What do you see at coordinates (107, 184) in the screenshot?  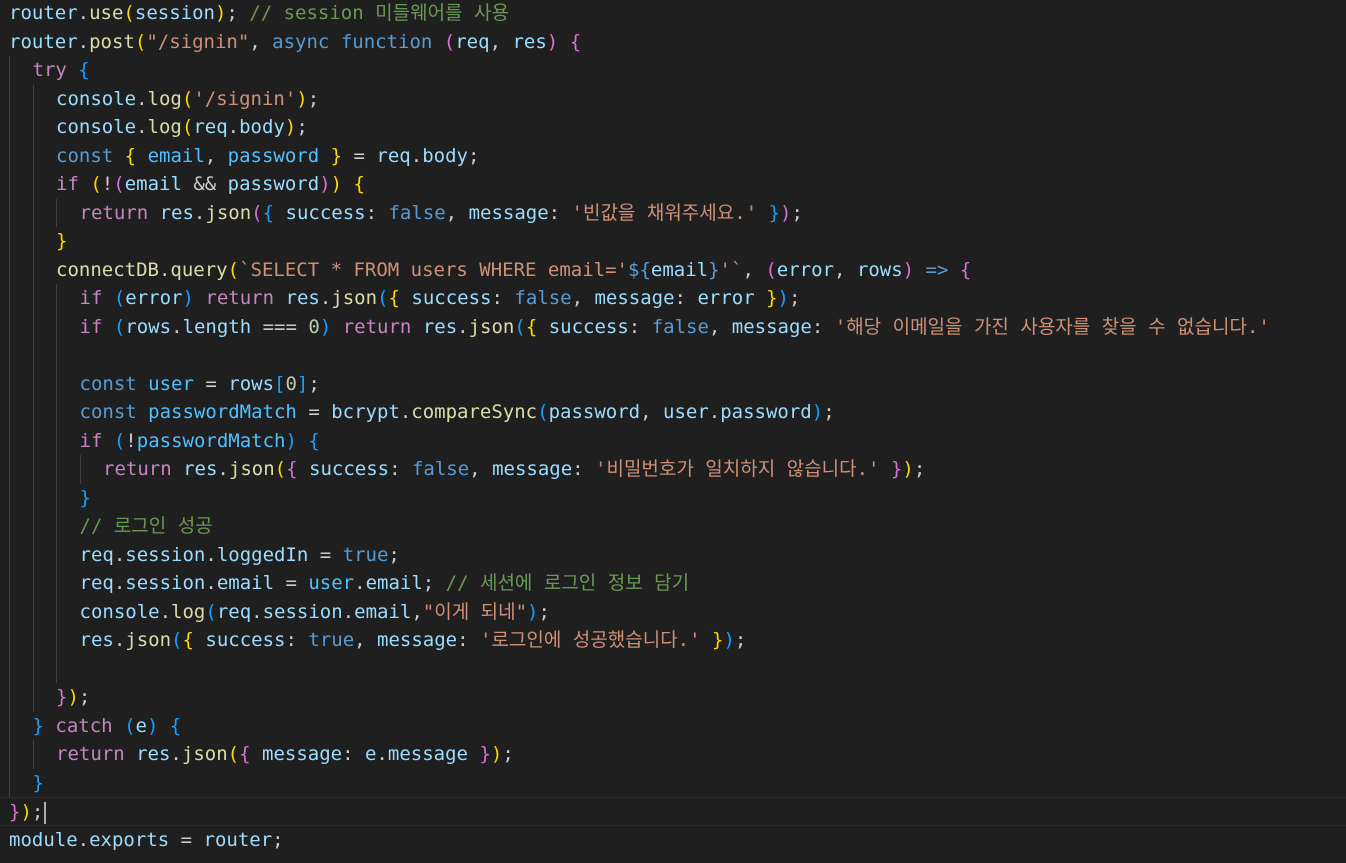 I see `code-token: !` at bounding box center [107, 184].